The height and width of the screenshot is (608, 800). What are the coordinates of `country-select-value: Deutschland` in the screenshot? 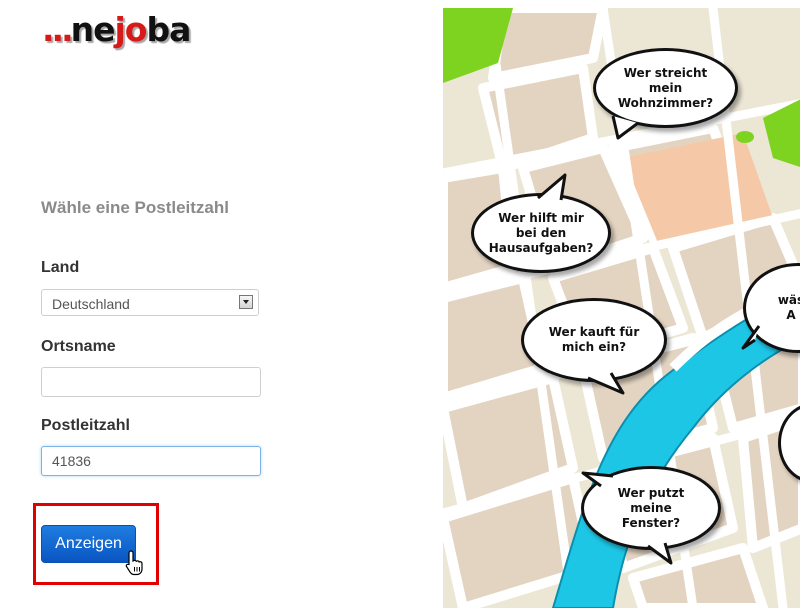 It's located at (91, 304).